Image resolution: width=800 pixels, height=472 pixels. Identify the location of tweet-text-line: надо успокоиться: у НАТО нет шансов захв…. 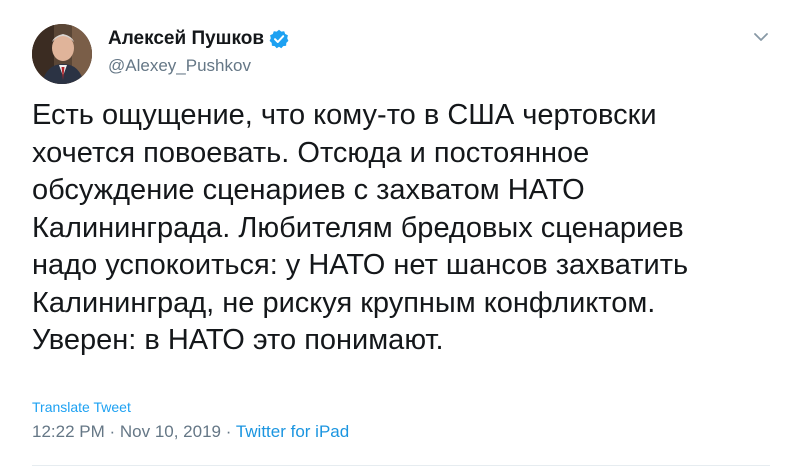
(360, 265).